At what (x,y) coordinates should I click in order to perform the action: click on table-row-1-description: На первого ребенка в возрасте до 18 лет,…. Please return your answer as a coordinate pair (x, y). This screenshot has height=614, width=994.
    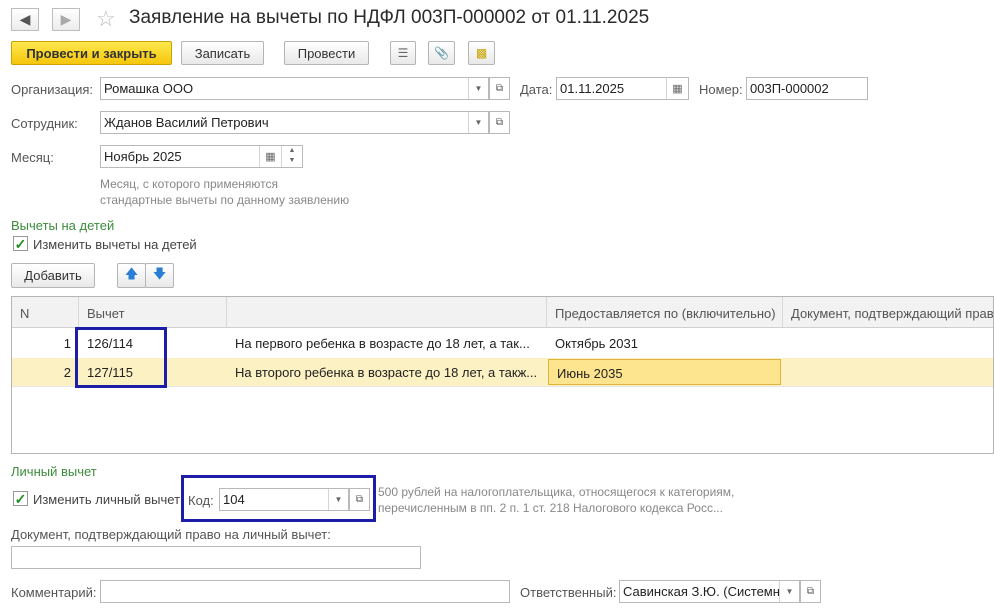
    Looking at the image, I should click on (387, 343).